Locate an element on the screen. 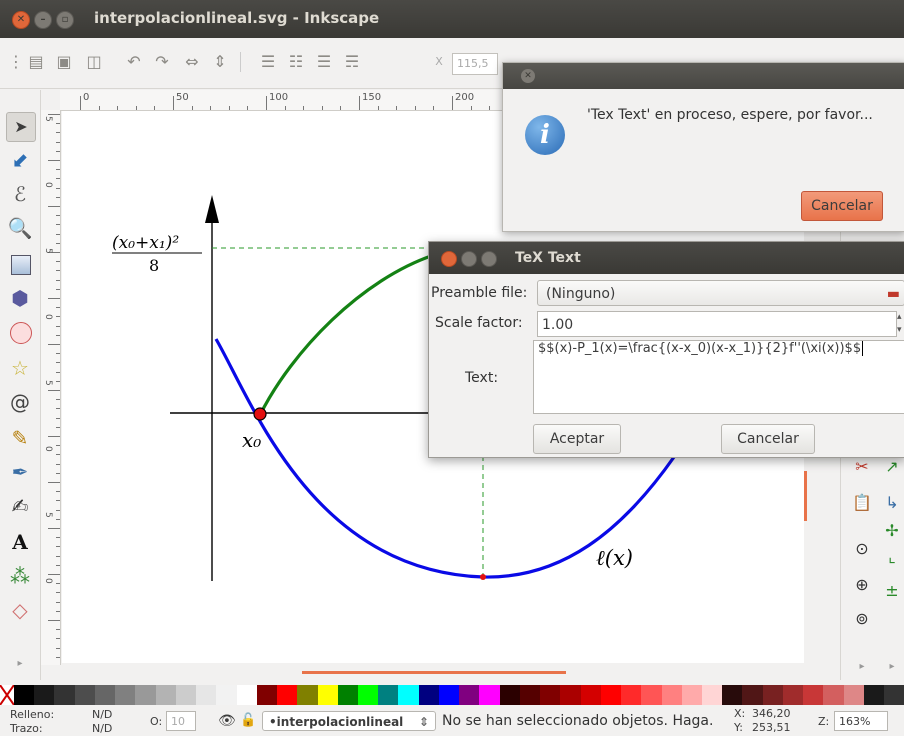 The image size is (904, 736). rectangle-tool-icon is located at coordinates (20, 264).